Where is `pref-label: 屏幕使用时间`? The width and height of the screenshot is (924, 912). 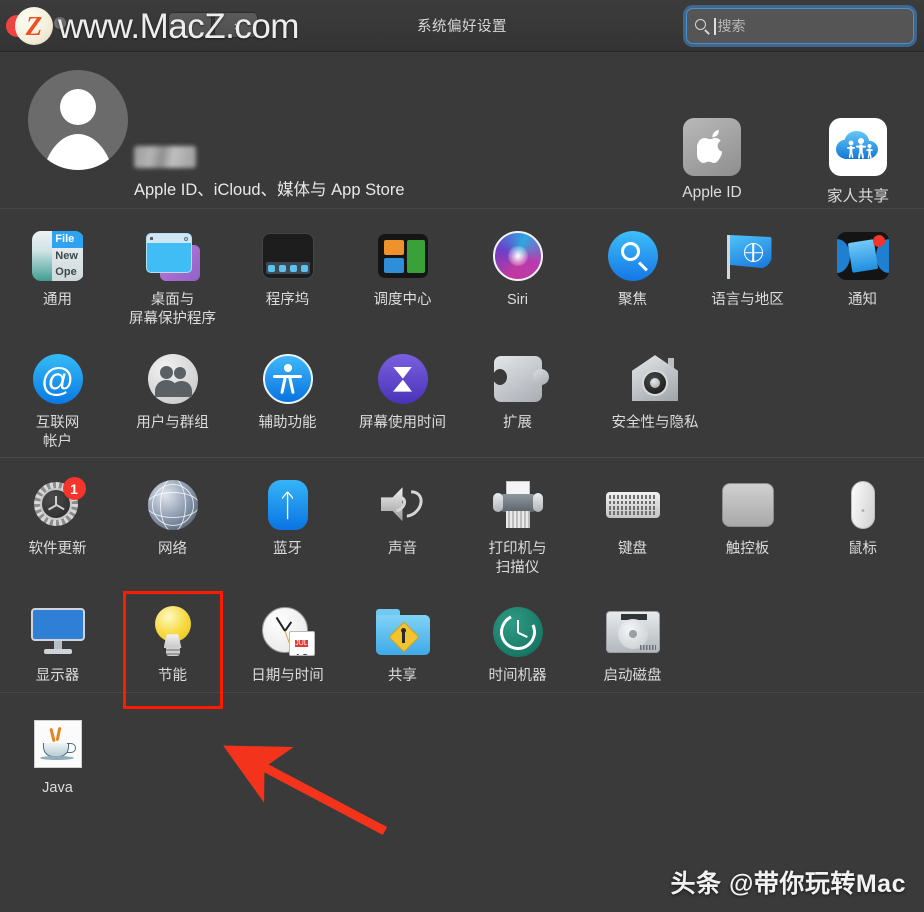
pref-label: 屏幕使用时间 is located at coordinates (402, 423).